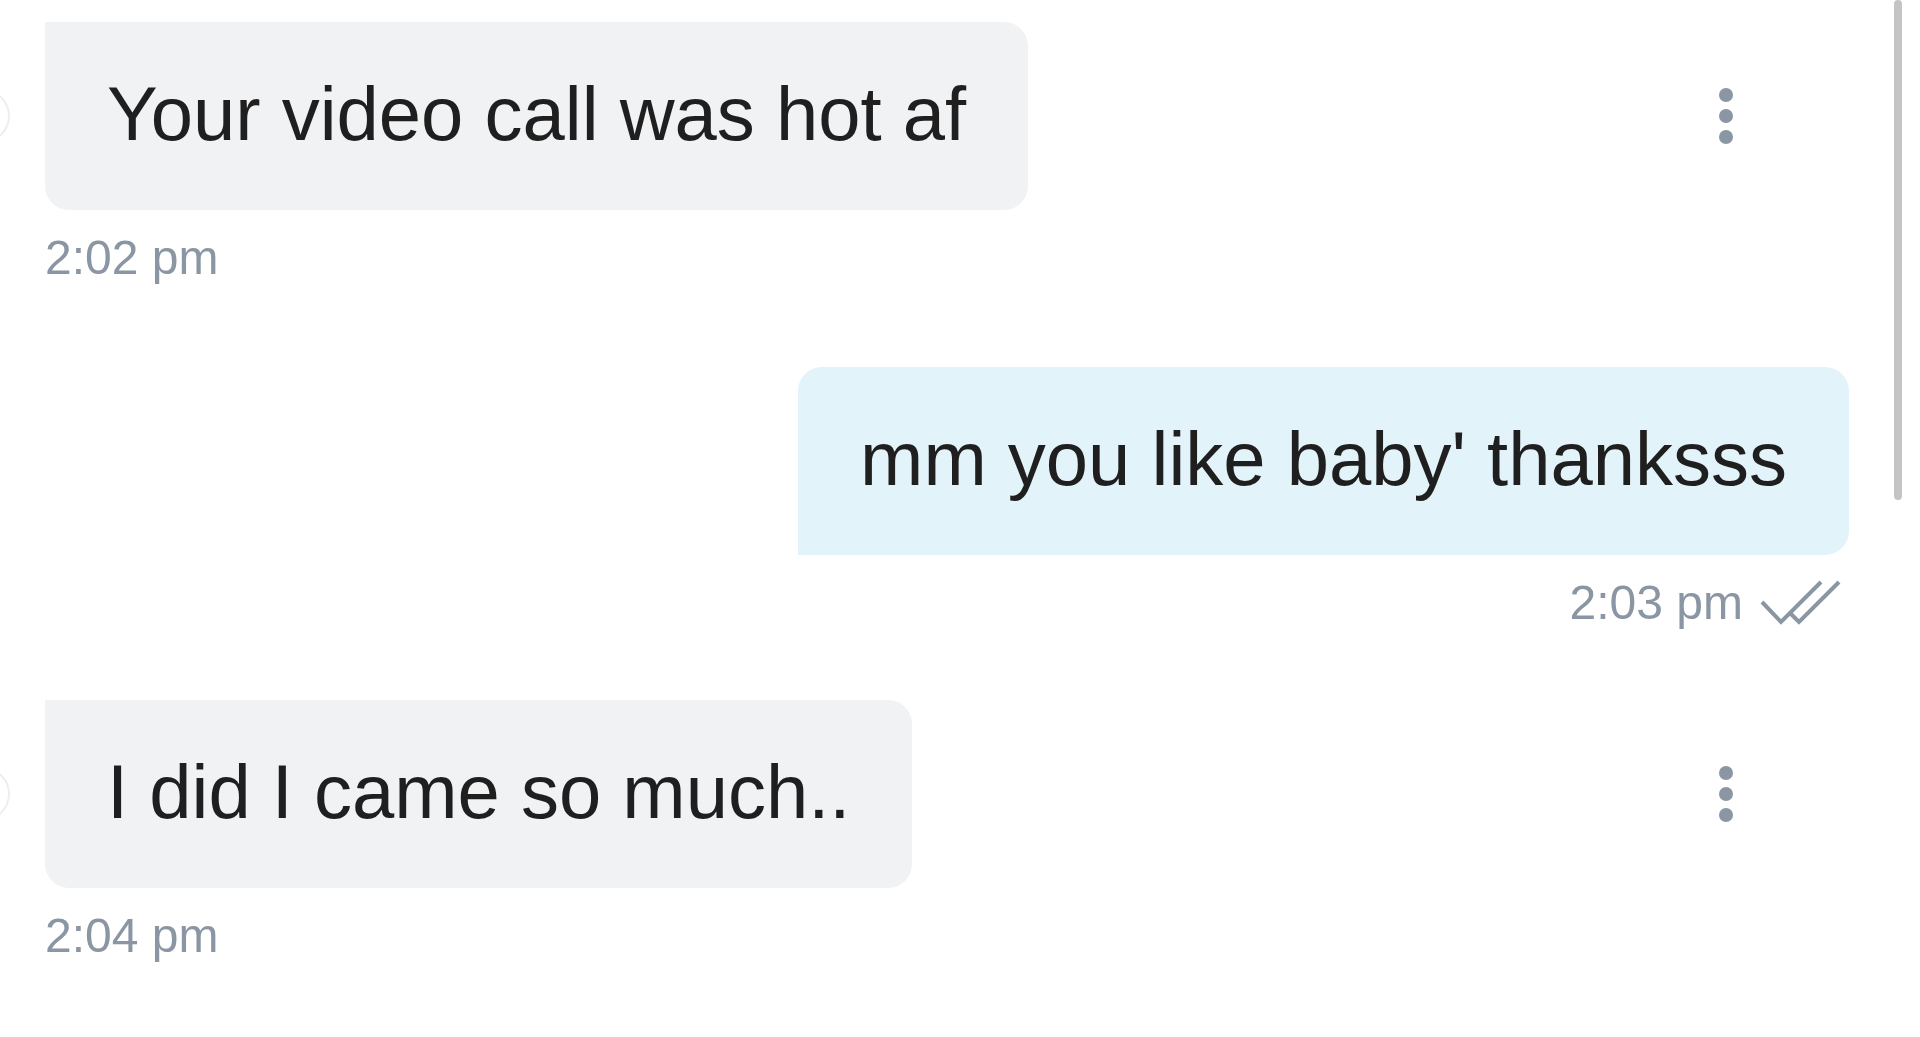 The width and height of the screenshot is (1920, 1037). Describe the element at coordinates (1898, 250) in the screenshot. I see `scrollbar` at that location.